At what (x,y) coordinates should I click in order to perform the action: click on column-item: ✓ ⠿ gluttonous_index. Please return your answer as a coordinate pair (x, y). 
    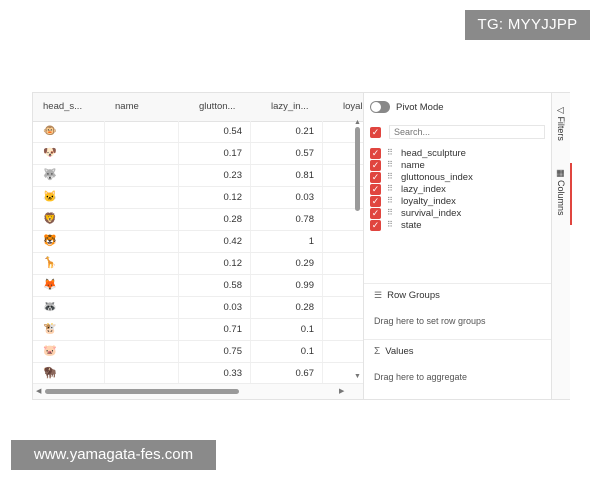
    Looking at the image, I should click on (421, 177).